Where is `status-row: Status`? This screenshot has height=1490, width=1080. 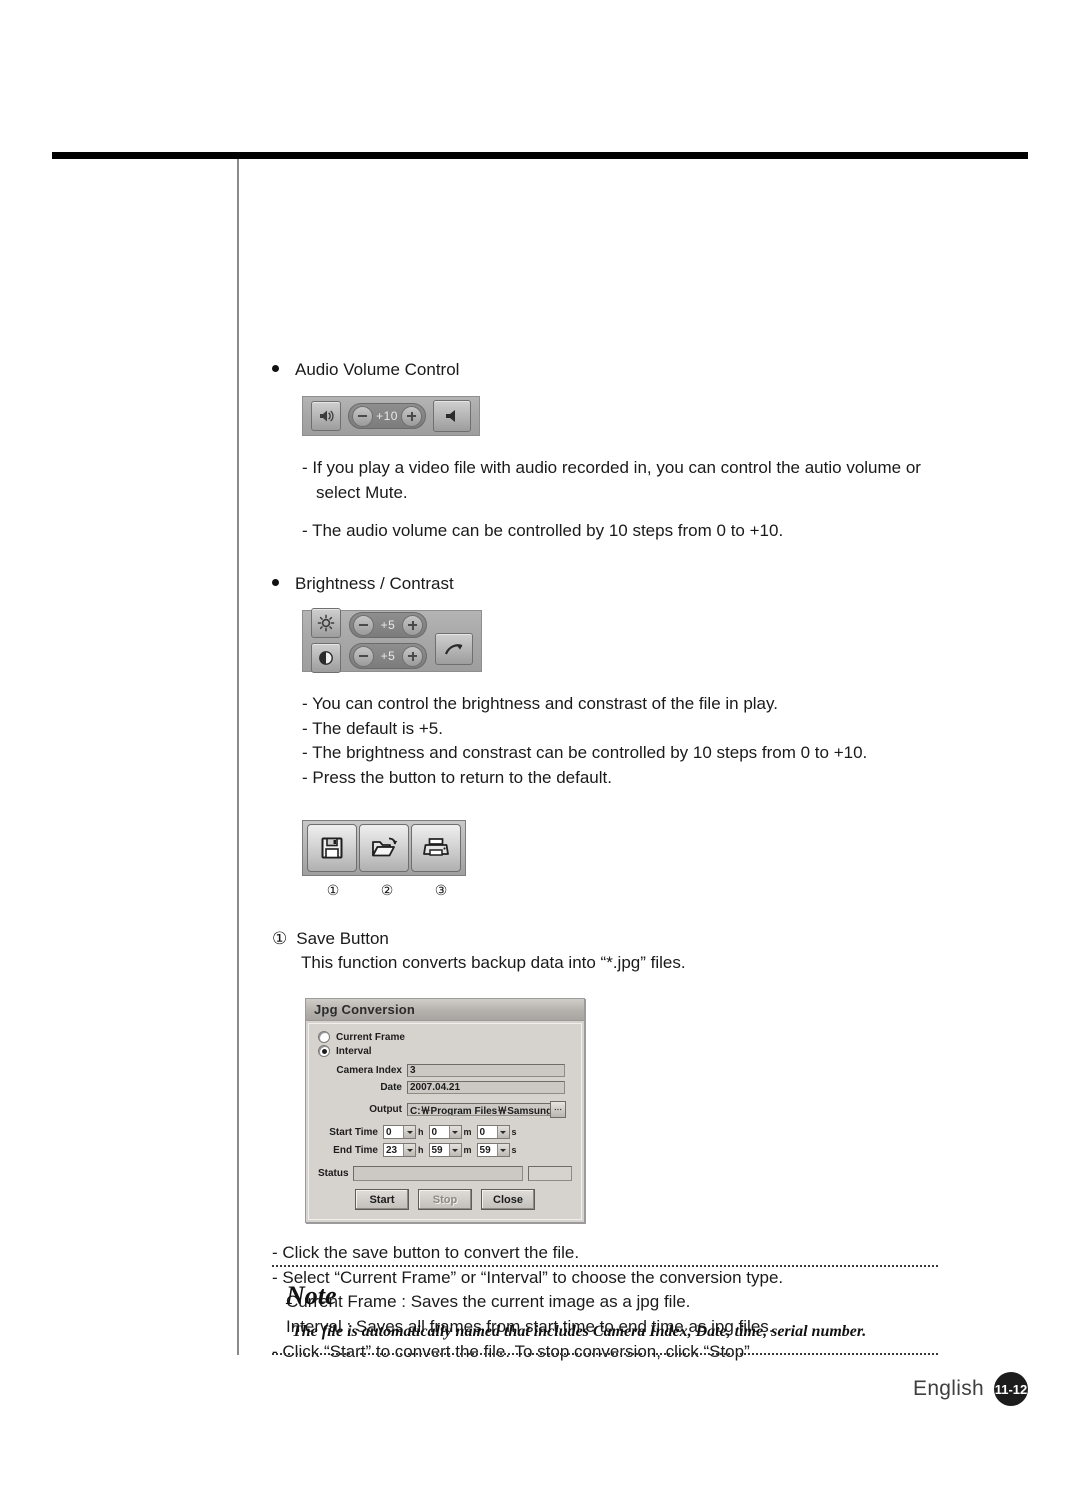
status-row: Status is located at coordinates (445, 1174).